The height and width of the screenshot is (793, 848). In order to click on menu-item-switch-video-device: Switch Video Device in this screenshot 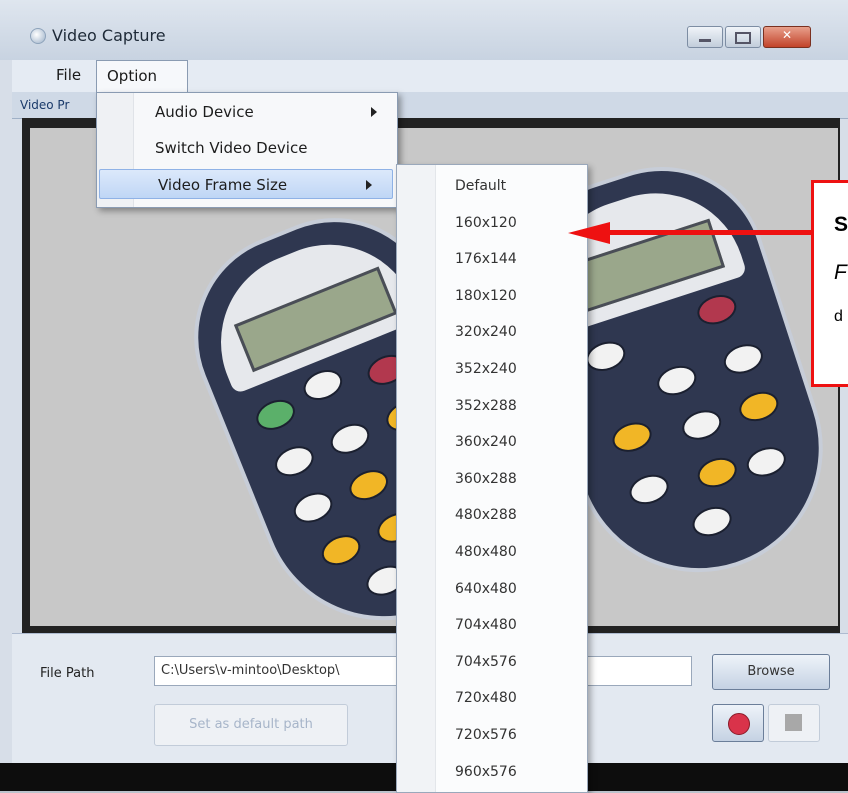, I will do `click(247, 148)`.